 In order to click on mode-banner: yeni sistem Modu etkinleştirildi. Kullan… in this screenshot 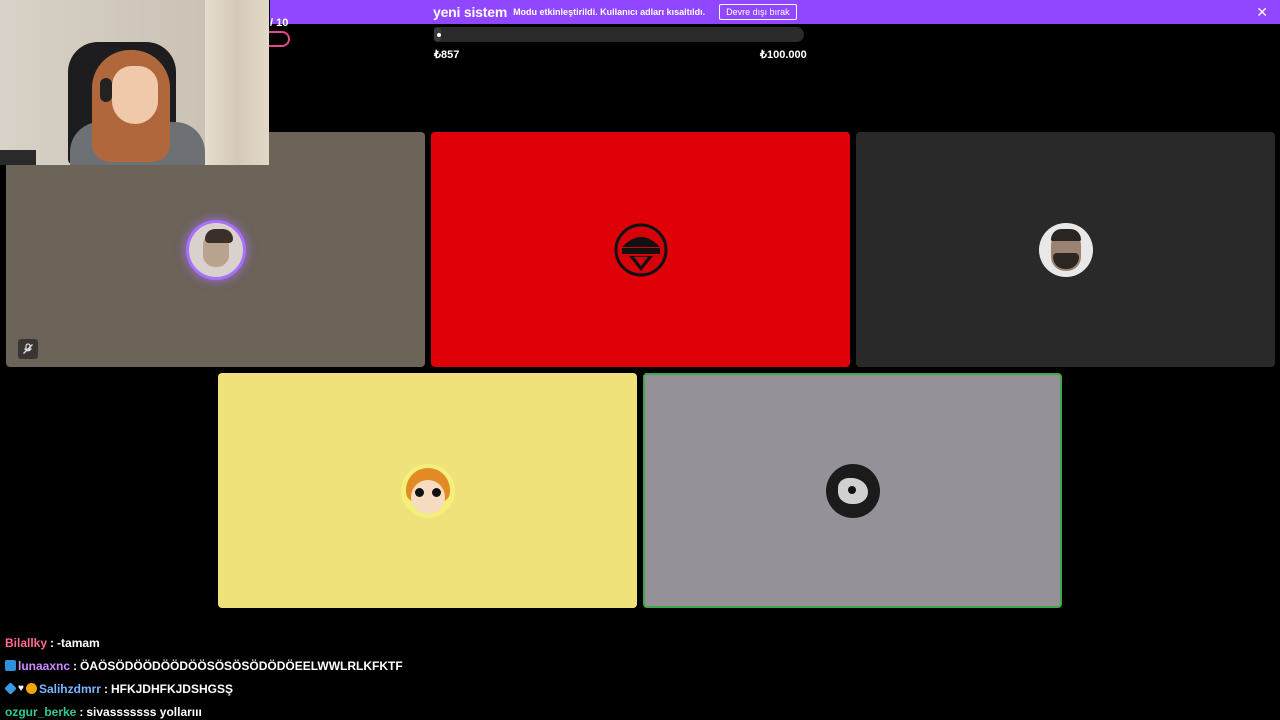, I will do `click(775, 12)`.